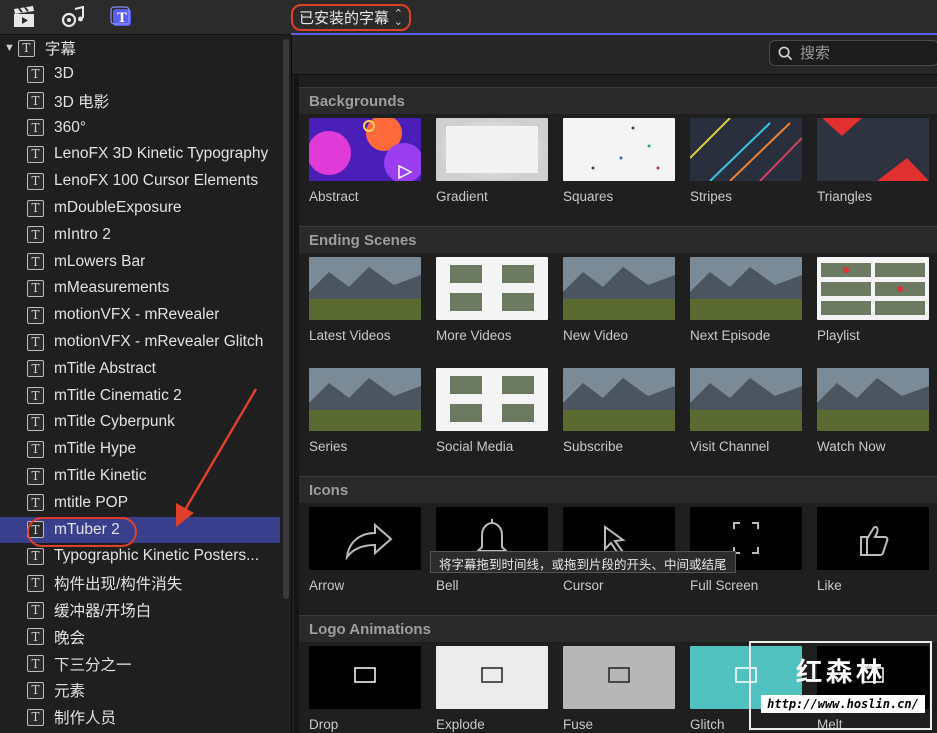 The height and width of the screenshot is (733, 937). I want to click on sidebar-item: TmotionVFX - mRevealer Glitch, so click(140, 342).